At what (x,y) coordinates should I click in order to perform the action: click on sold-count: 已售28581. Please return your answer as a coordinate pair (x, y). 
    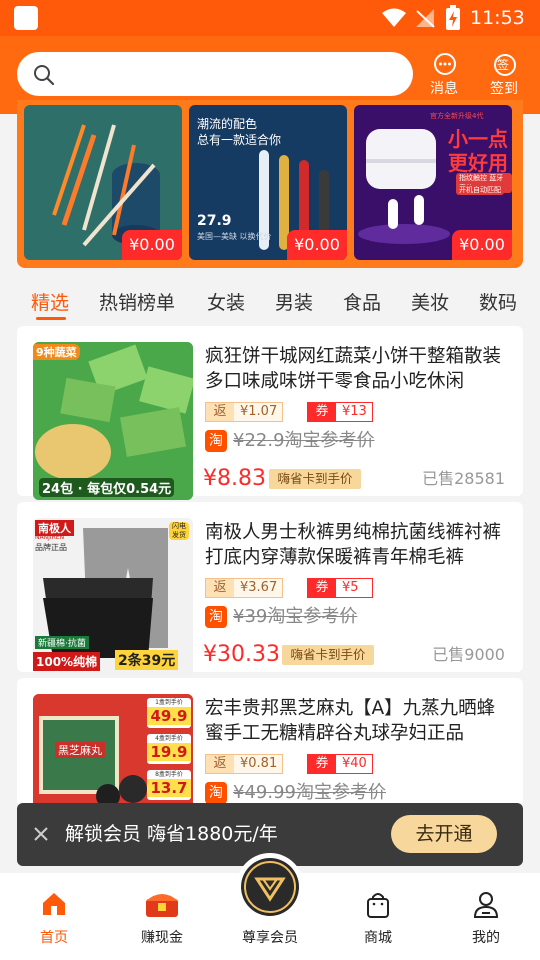
    Looking at the image, I should click on (463, 478).